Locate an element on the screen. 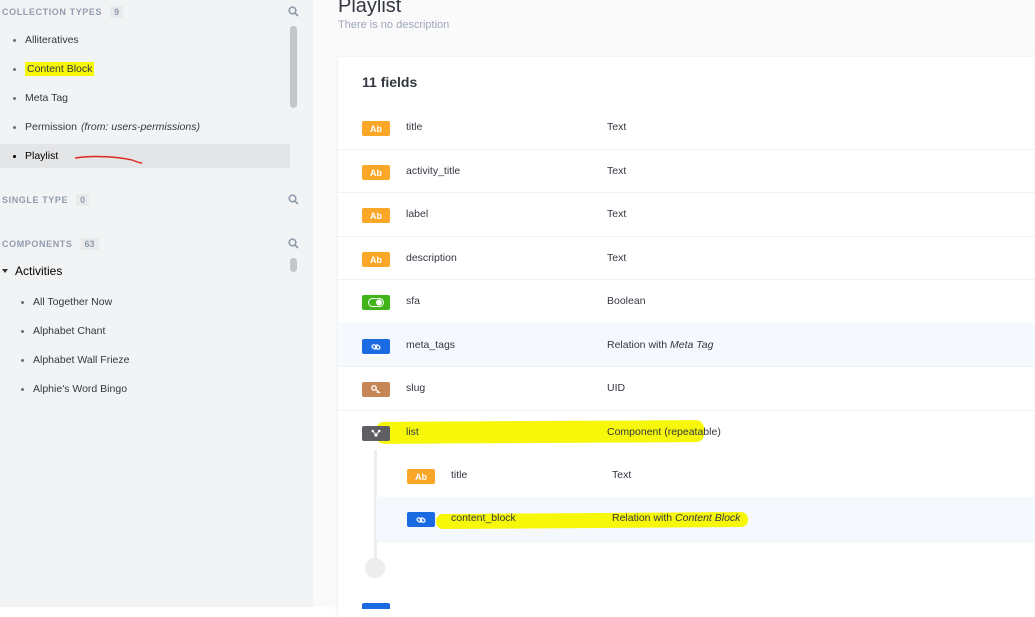  field-name: description is located at coordinates (431, 258).